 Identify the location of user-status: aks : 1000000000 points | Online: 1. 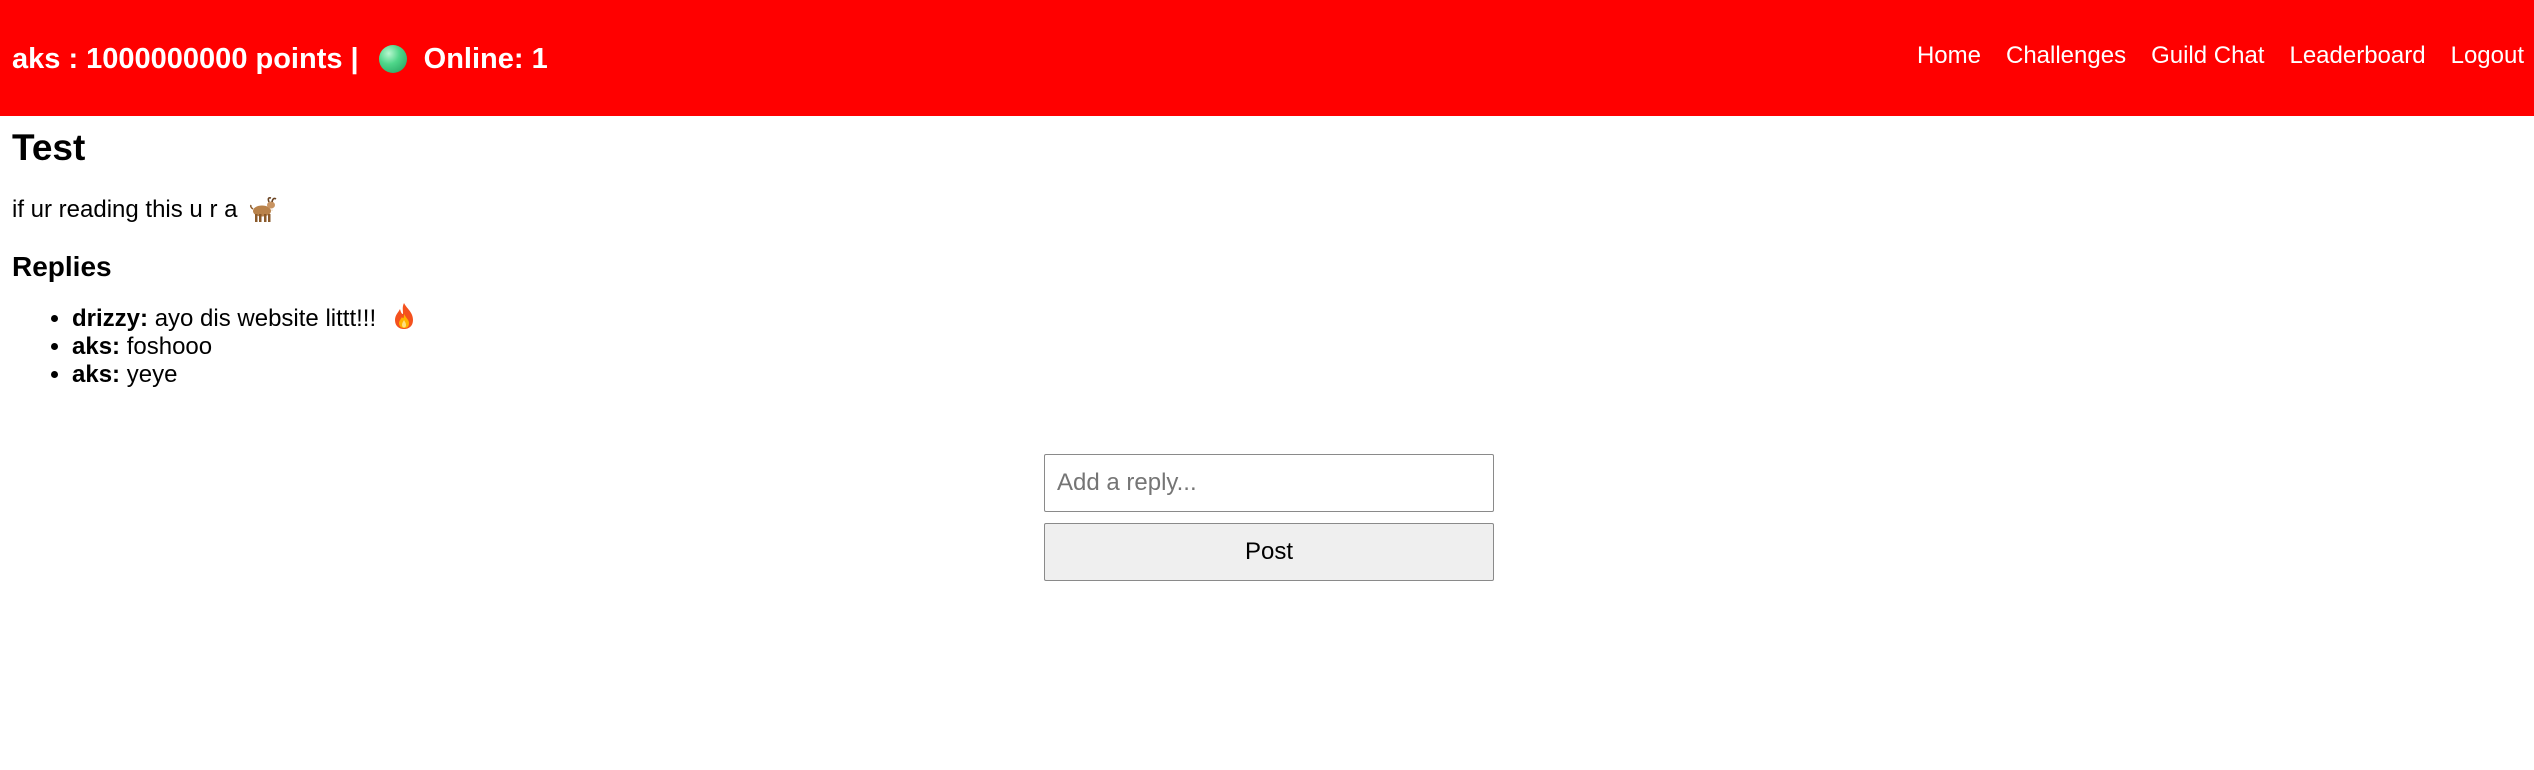
(280, 59).